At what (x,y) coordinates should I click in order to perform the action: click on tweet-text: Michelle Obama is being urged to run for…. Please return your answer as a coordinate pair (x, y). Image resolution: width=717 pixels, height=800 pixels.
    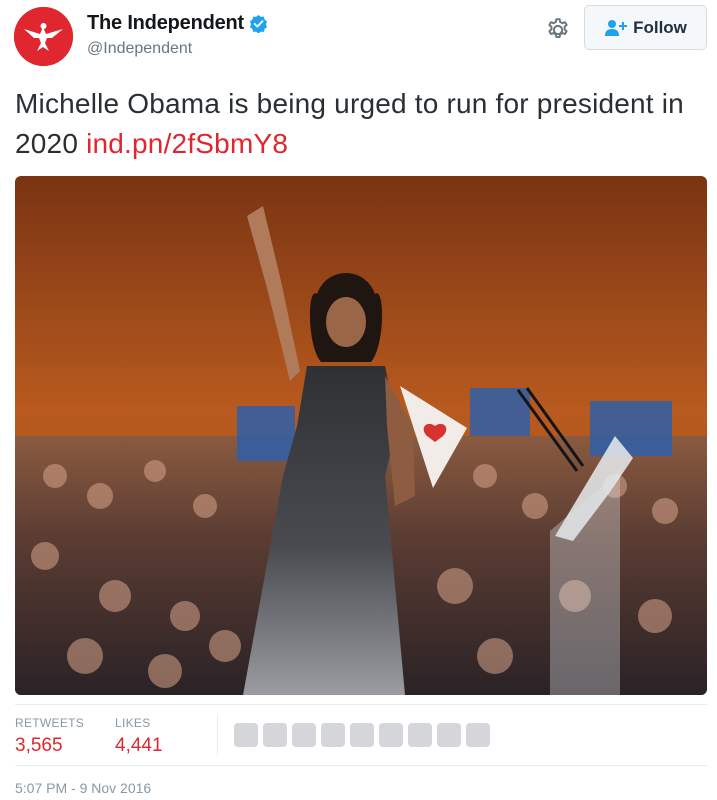
    Looking at the image, I should click on (360, 124).